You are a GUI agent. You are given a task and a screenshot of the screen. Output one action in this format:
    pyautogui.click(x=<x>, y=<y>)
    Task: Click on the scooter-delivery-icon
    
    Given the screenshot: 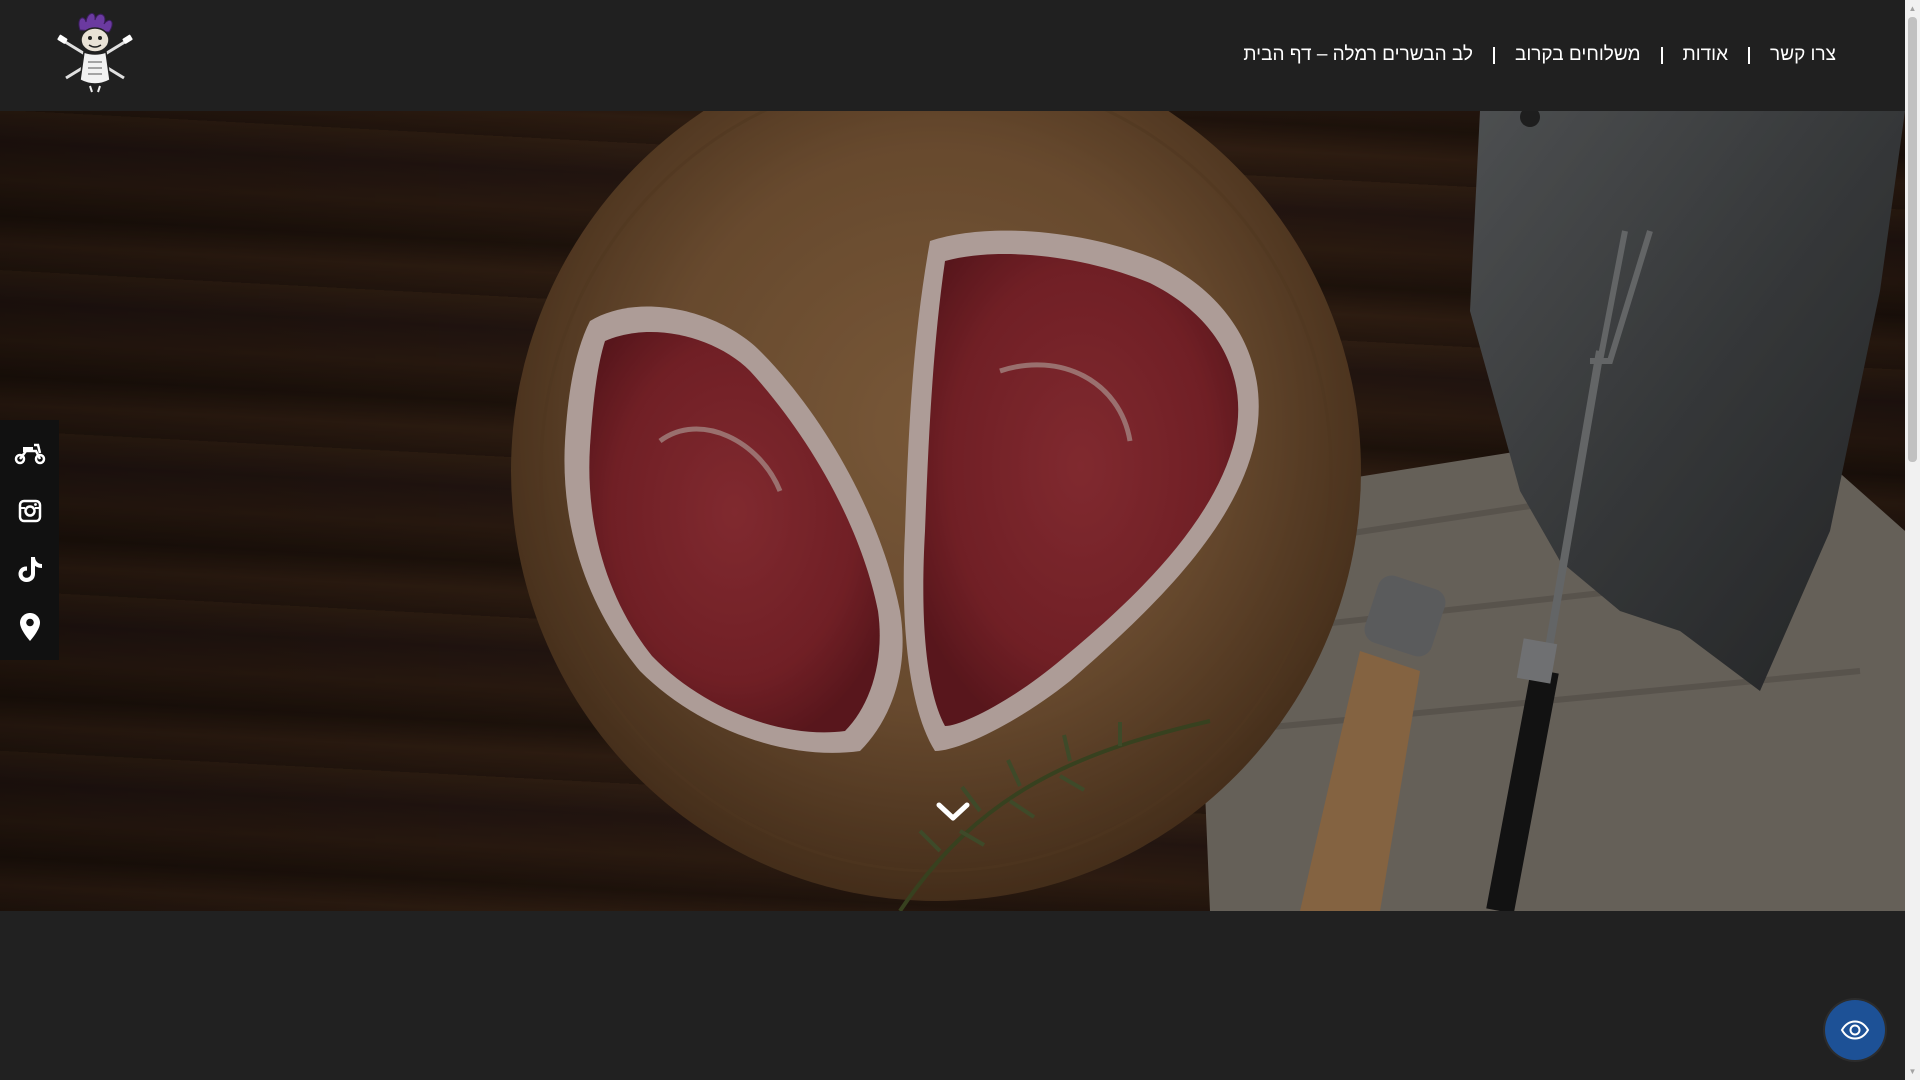 What is the action you would take?
    pyautogui.click(x=29, y=453)
    